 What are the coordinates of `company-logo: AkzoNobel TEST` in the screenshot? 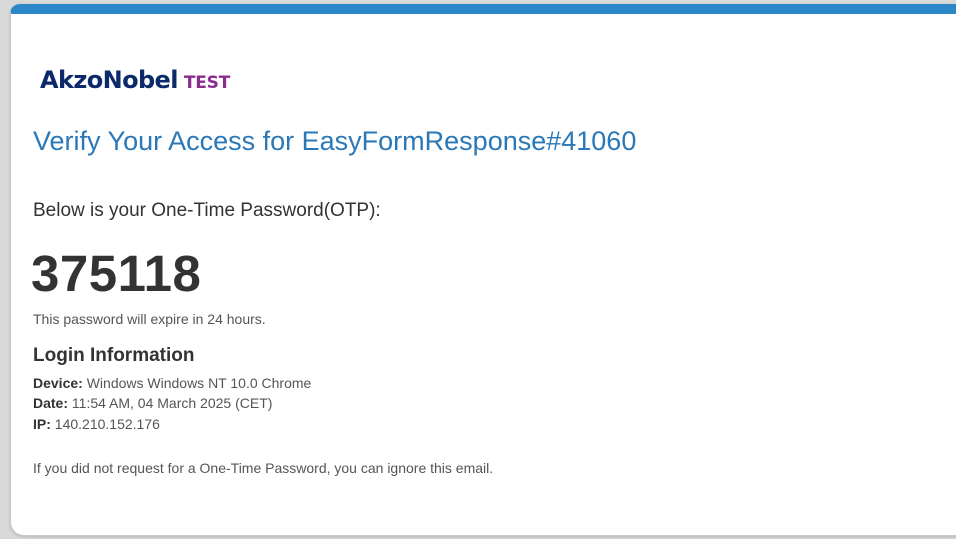 It's located at (135, 80).